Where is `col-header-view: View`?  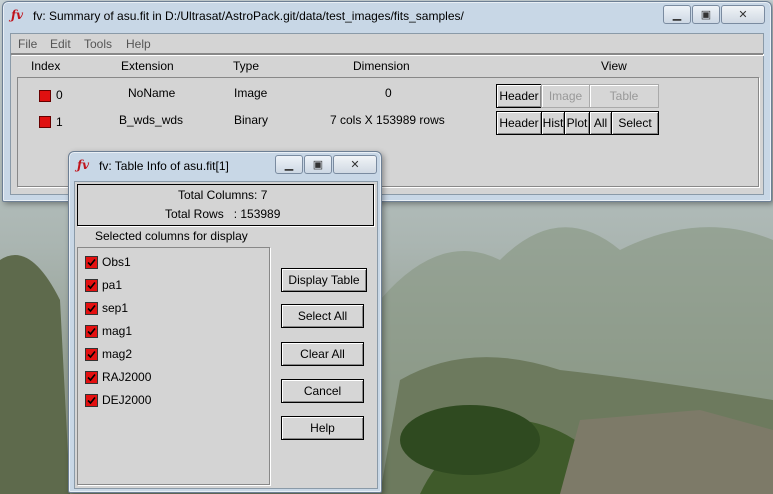
col-header-view: View is located at coordinates (614, 66).